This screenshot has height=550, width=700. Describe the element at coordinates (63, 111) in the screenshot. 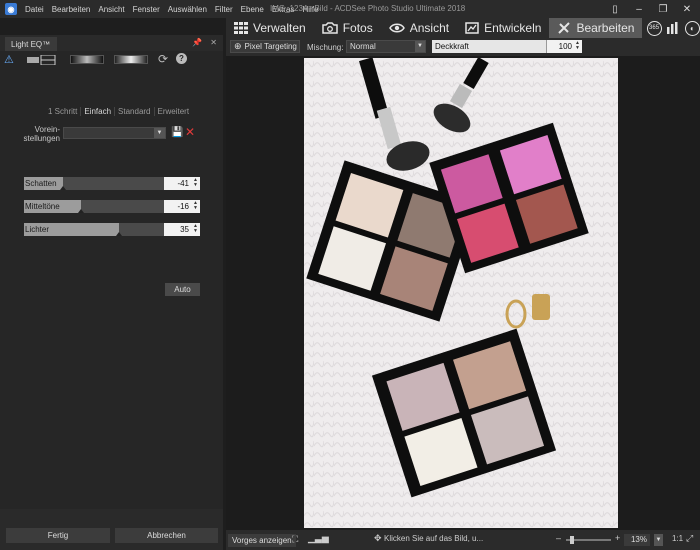

I see `light-eq-tab-0: 1 Schritt` at that location.